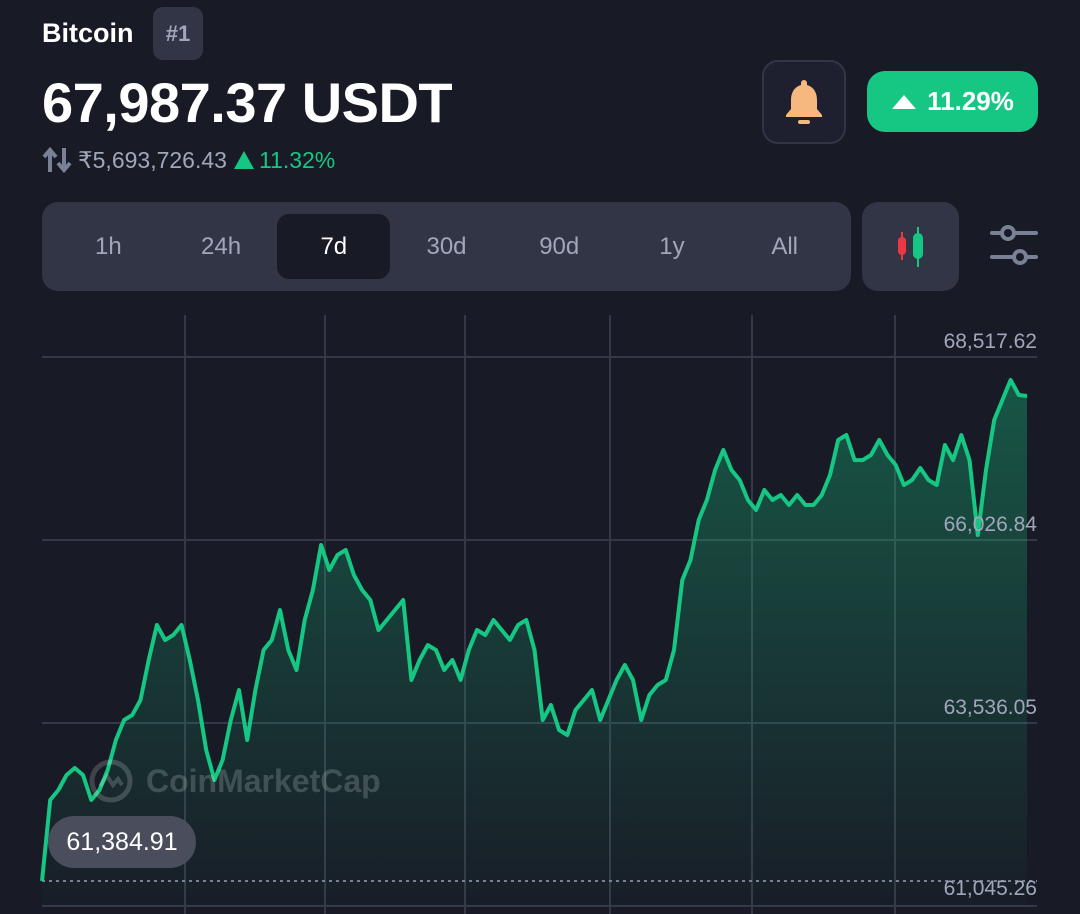 The height and width of the screenshot is (914, 1080). I want to click on rank-badge: #1, so click(178, 33).